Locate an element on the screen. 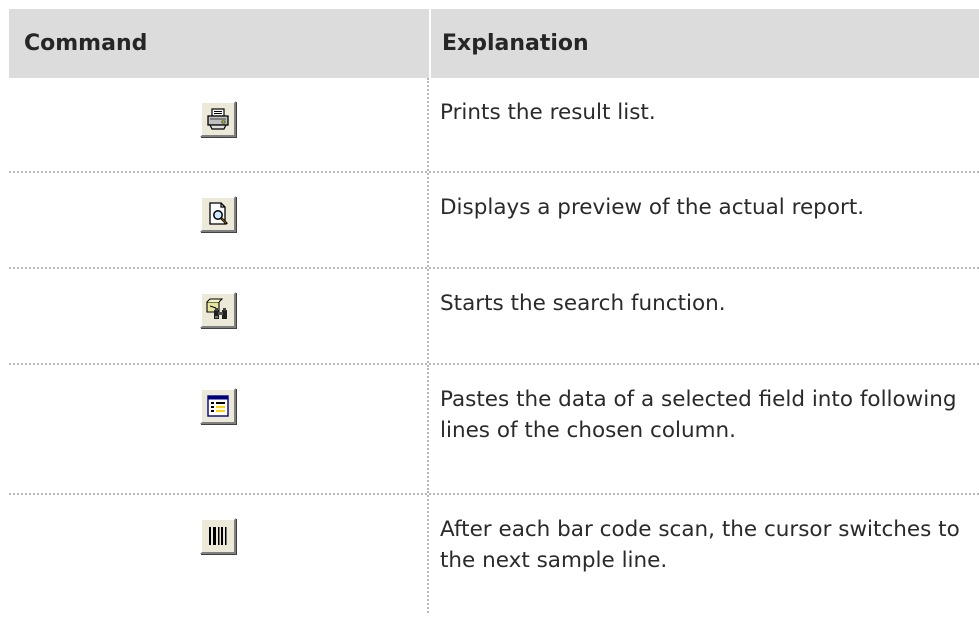 This screenshot has height=634, width=979. paste-column-icon is located at coordinates (218, 406).